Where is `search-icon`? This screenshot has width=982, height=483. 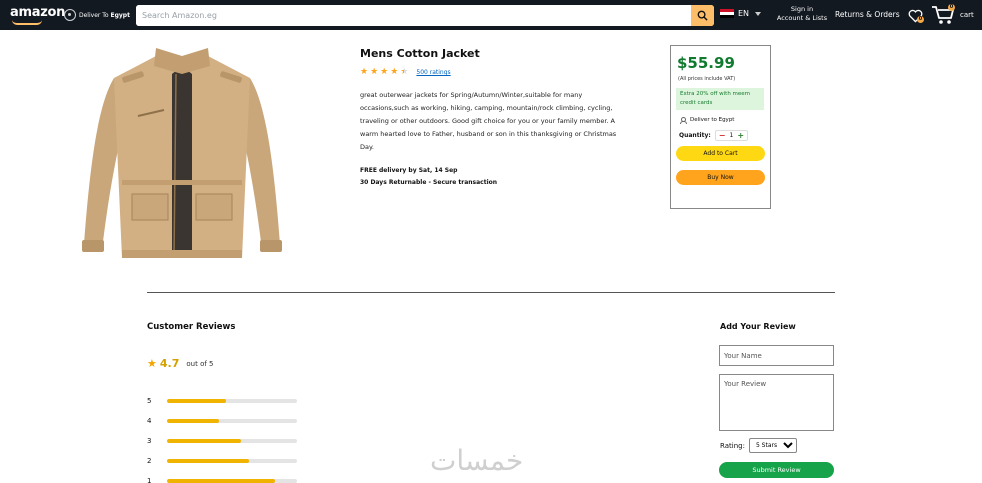
search-icon is located at coordinates (702, 15).